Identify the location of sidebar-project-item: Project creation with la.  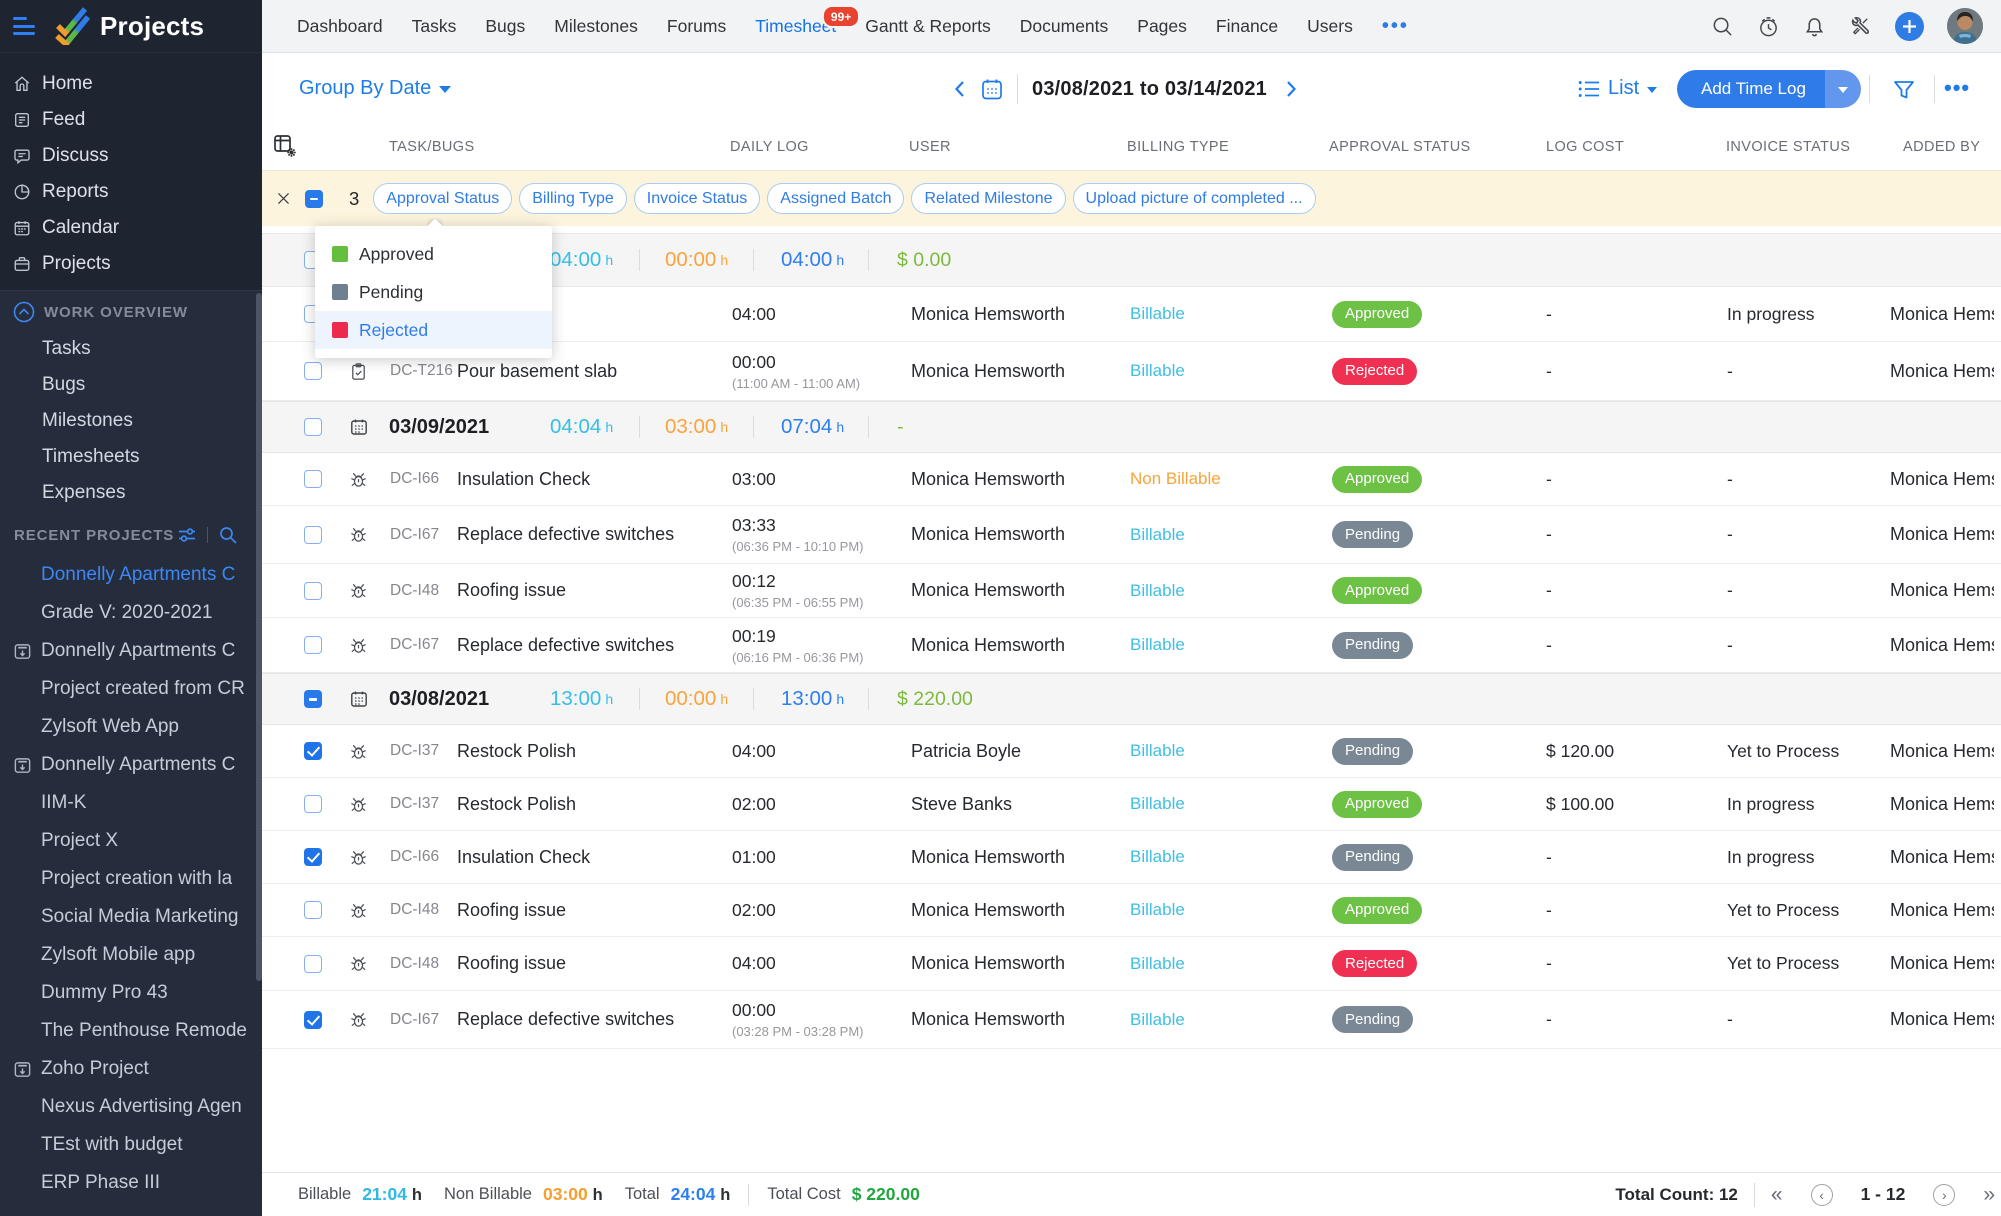
(131, 879).